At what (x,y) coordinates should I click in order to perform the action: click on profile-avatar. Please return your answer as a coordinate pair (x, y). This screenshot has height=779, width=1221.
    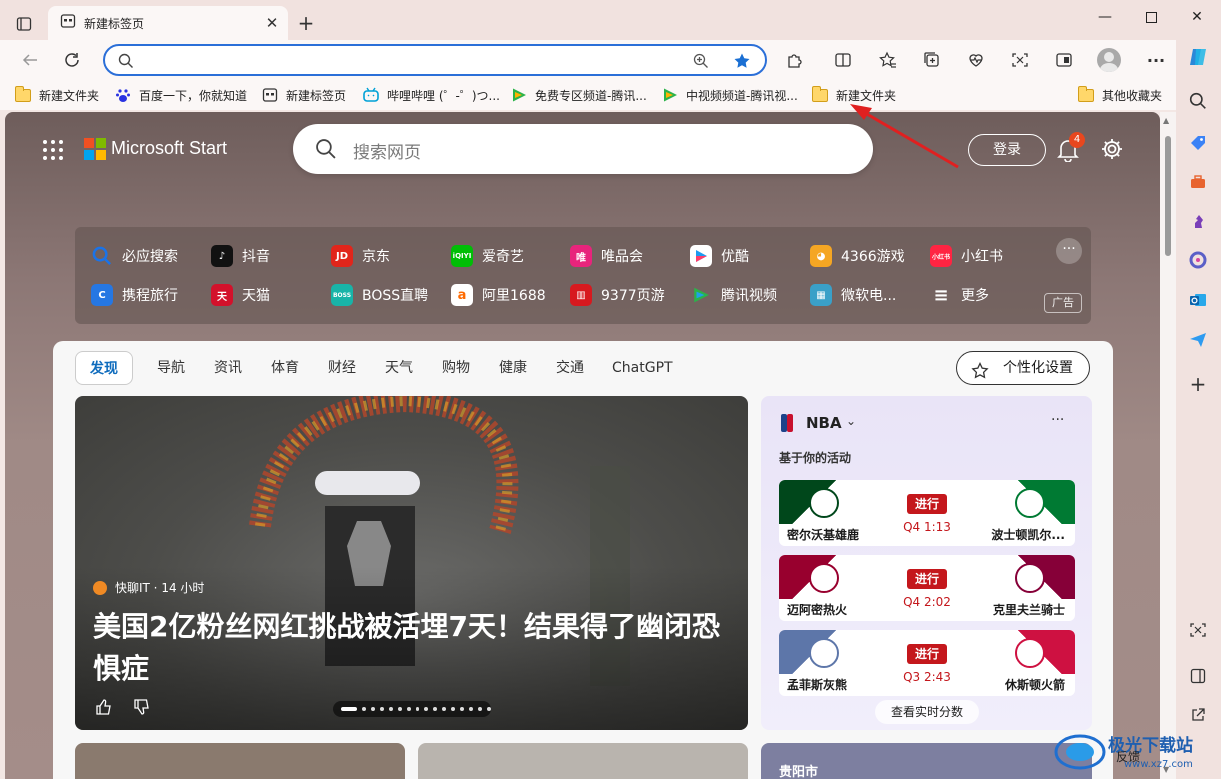
    Looking at the image, I should click on (1109, 60).